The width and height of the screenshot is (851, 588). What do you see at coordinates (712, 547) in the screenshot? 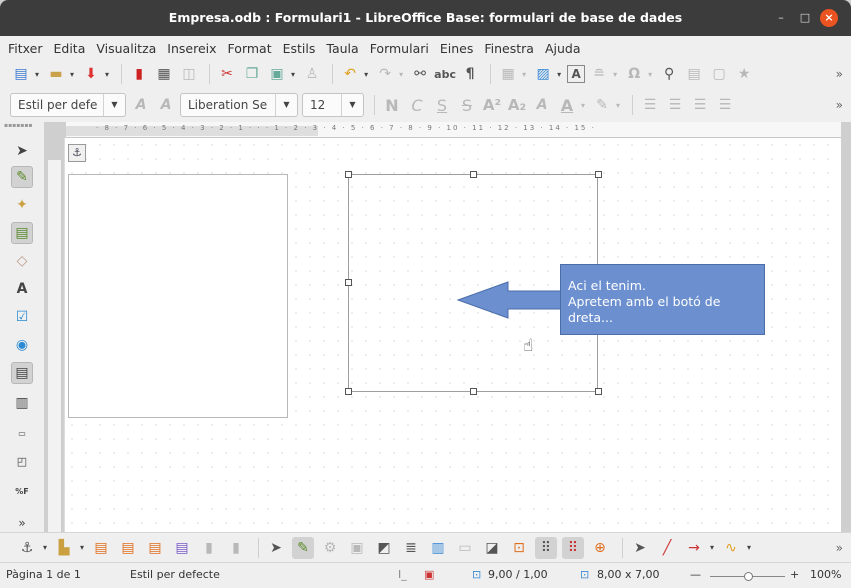
I see `lines-dropdown-icon: ▾` at bounding box center [712, 547].